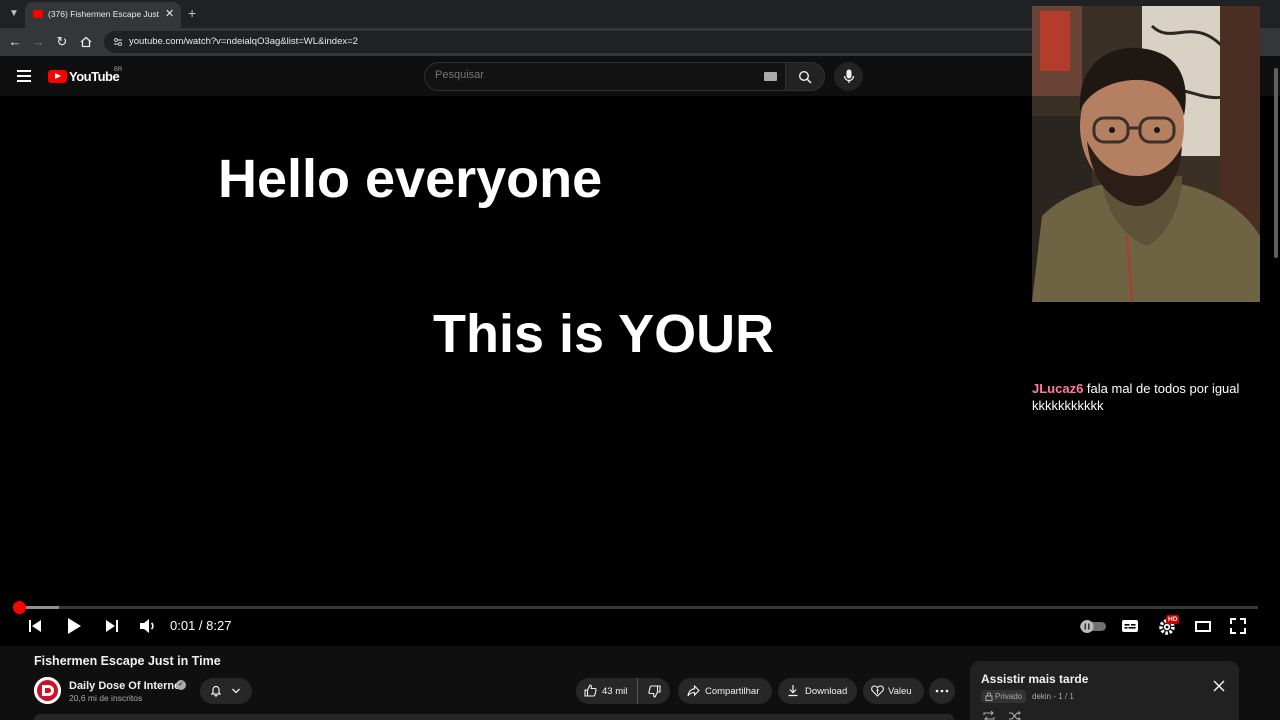 The height and width of the screenshot is (720, 1280). I want to click on tab-title: (376) Fishermen Escape Just in Time, so click(104, 14).